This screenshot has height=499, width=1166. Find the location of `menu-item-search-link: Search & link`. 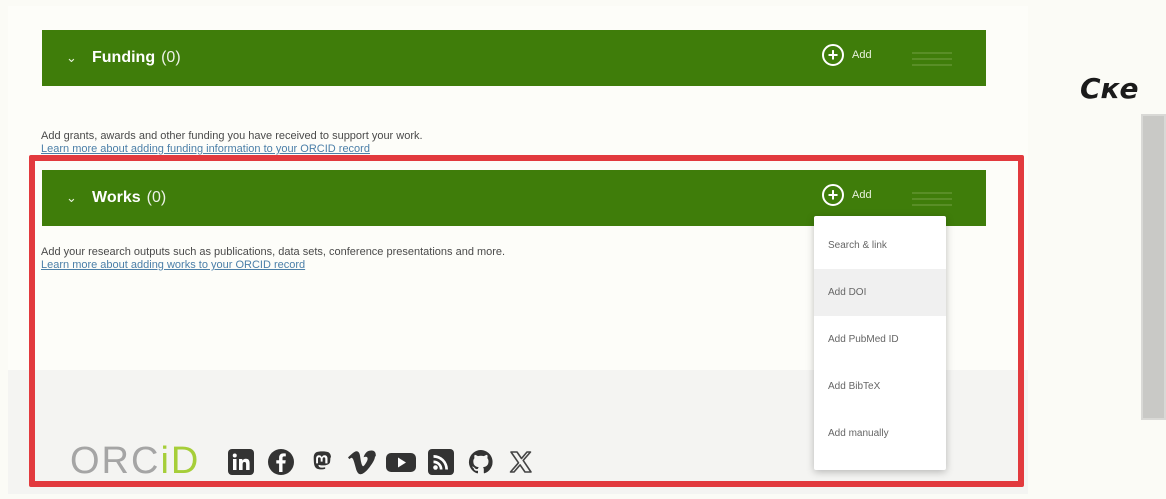

menu-item-search-link: Search & link is located at coordinates (880, 245).